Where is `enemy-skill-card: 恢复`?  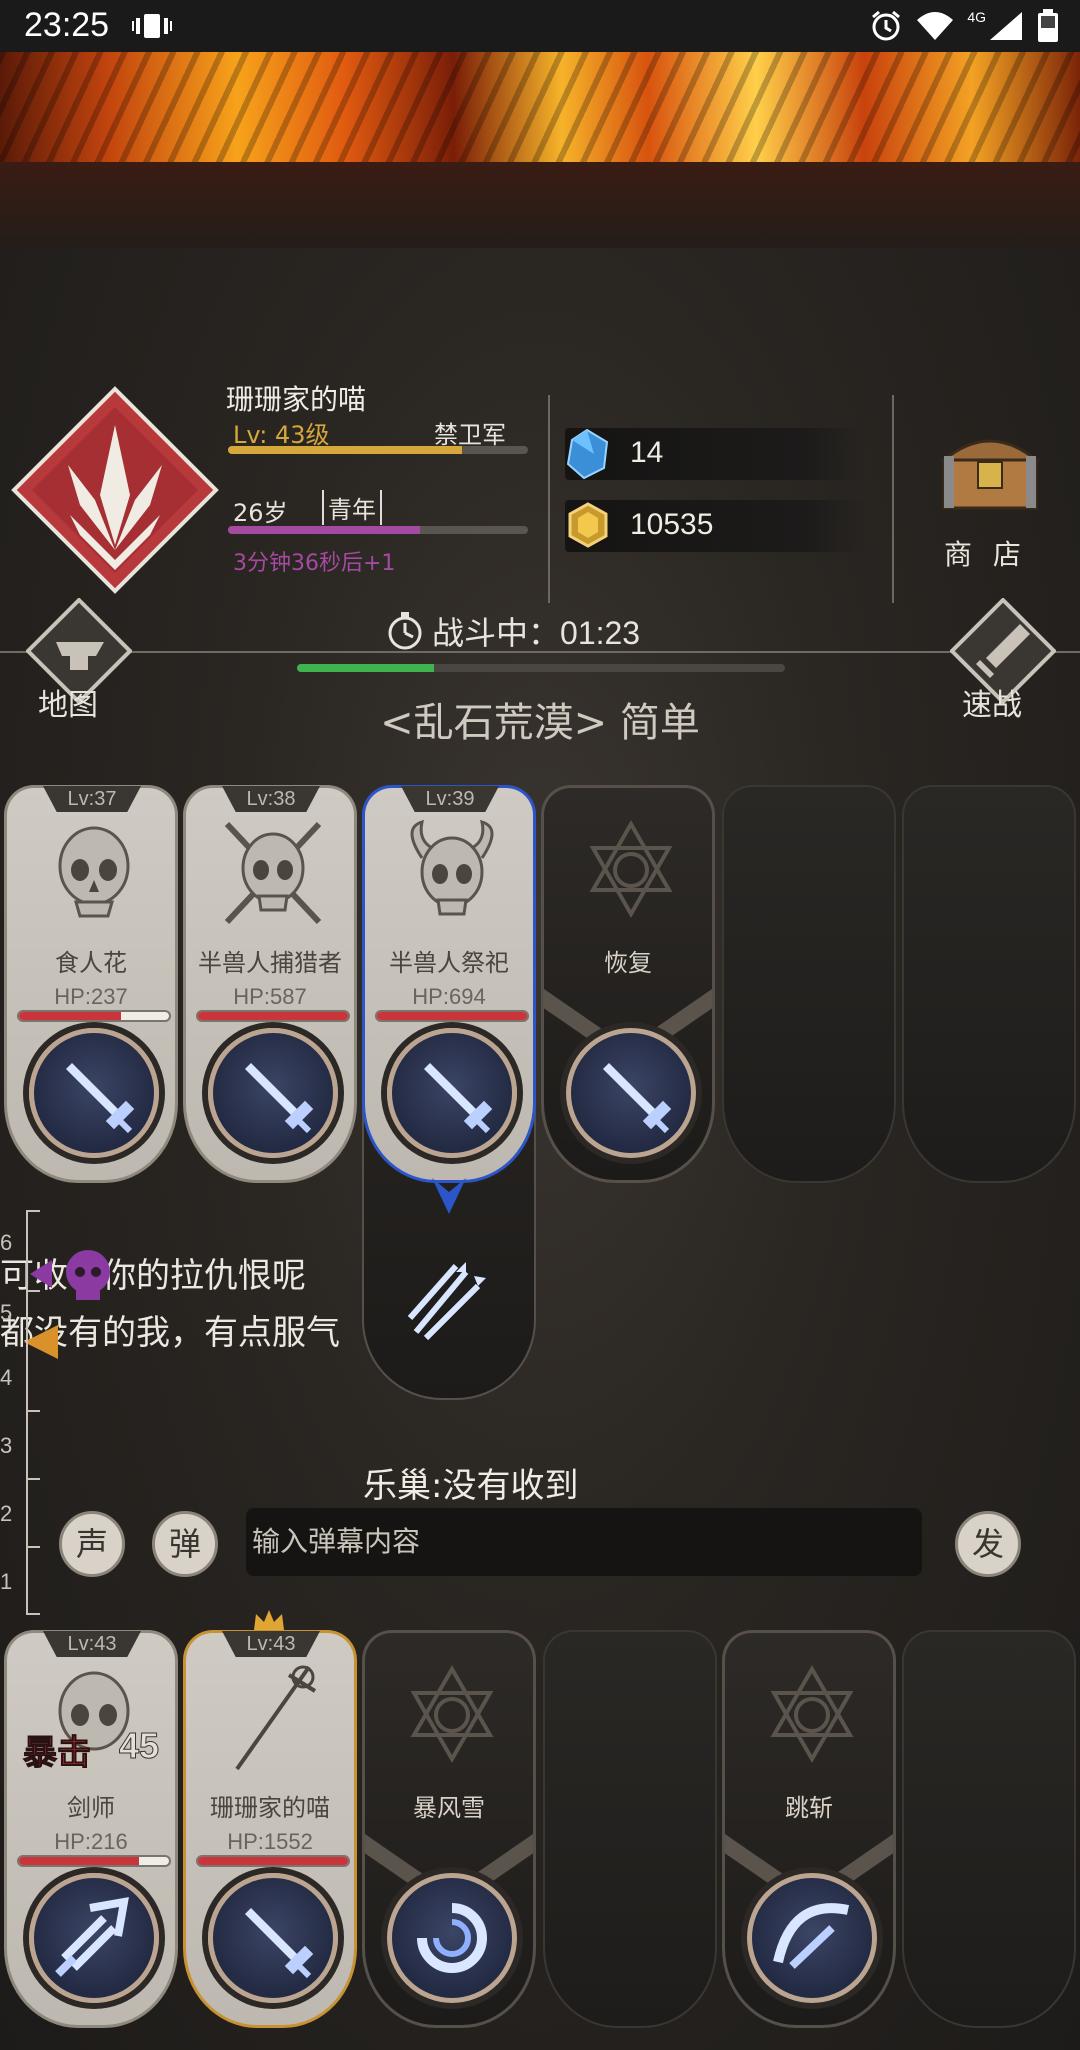 enemy-skill-card: 恢复 is located at coordinates (628, 984).